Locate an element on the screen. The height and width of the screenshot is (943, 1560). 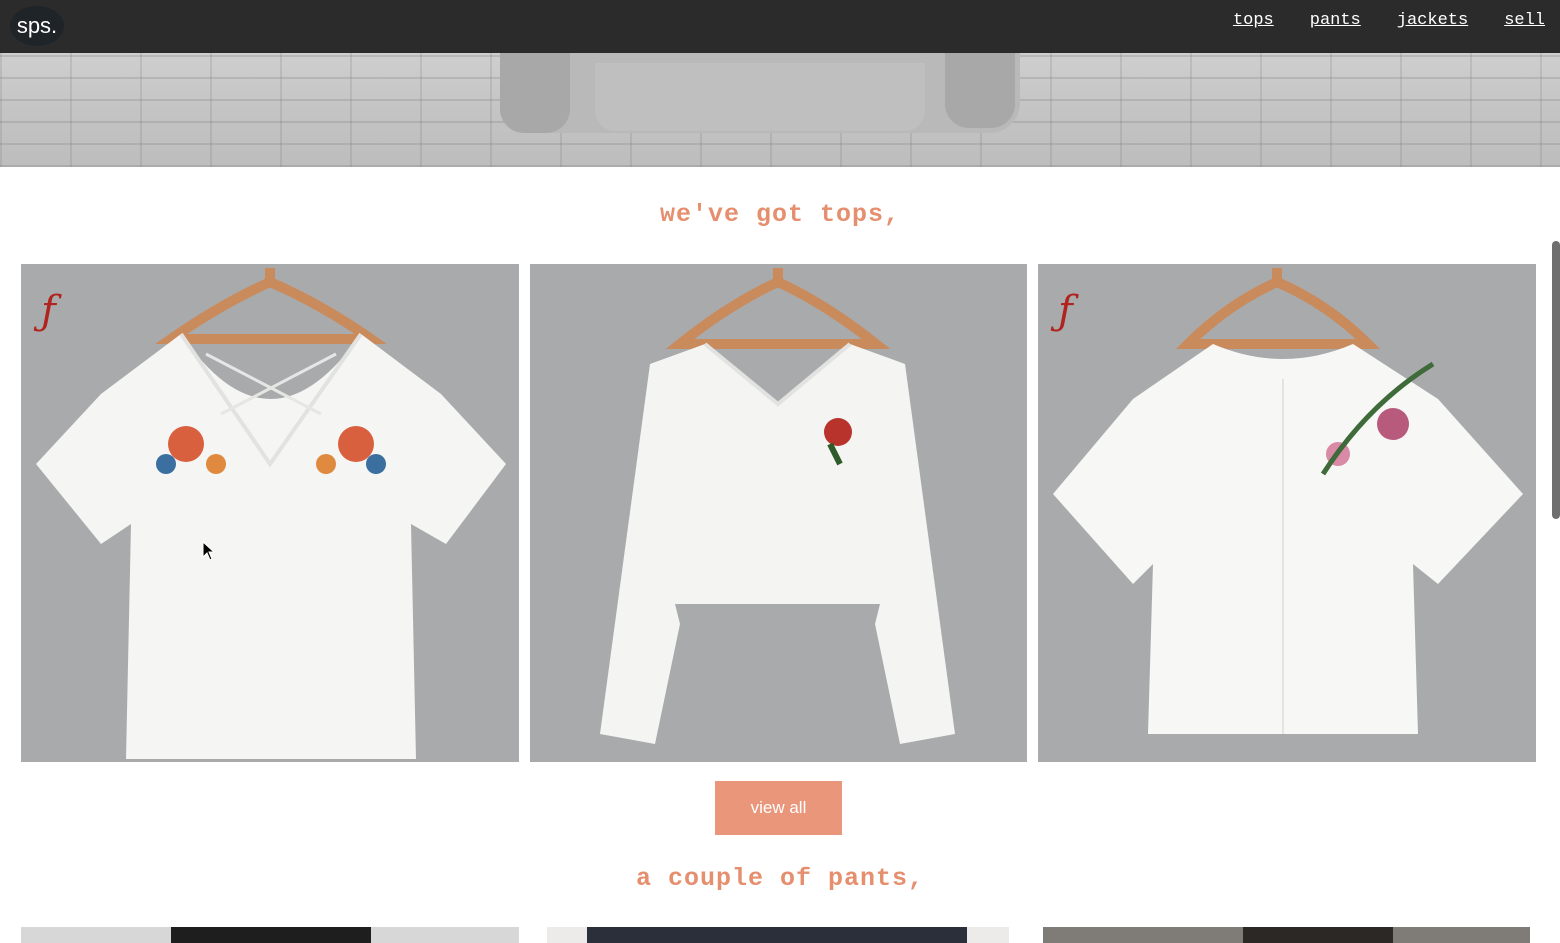
main-nav: tops pants jackets sell is located at coordinates (1389, 20).